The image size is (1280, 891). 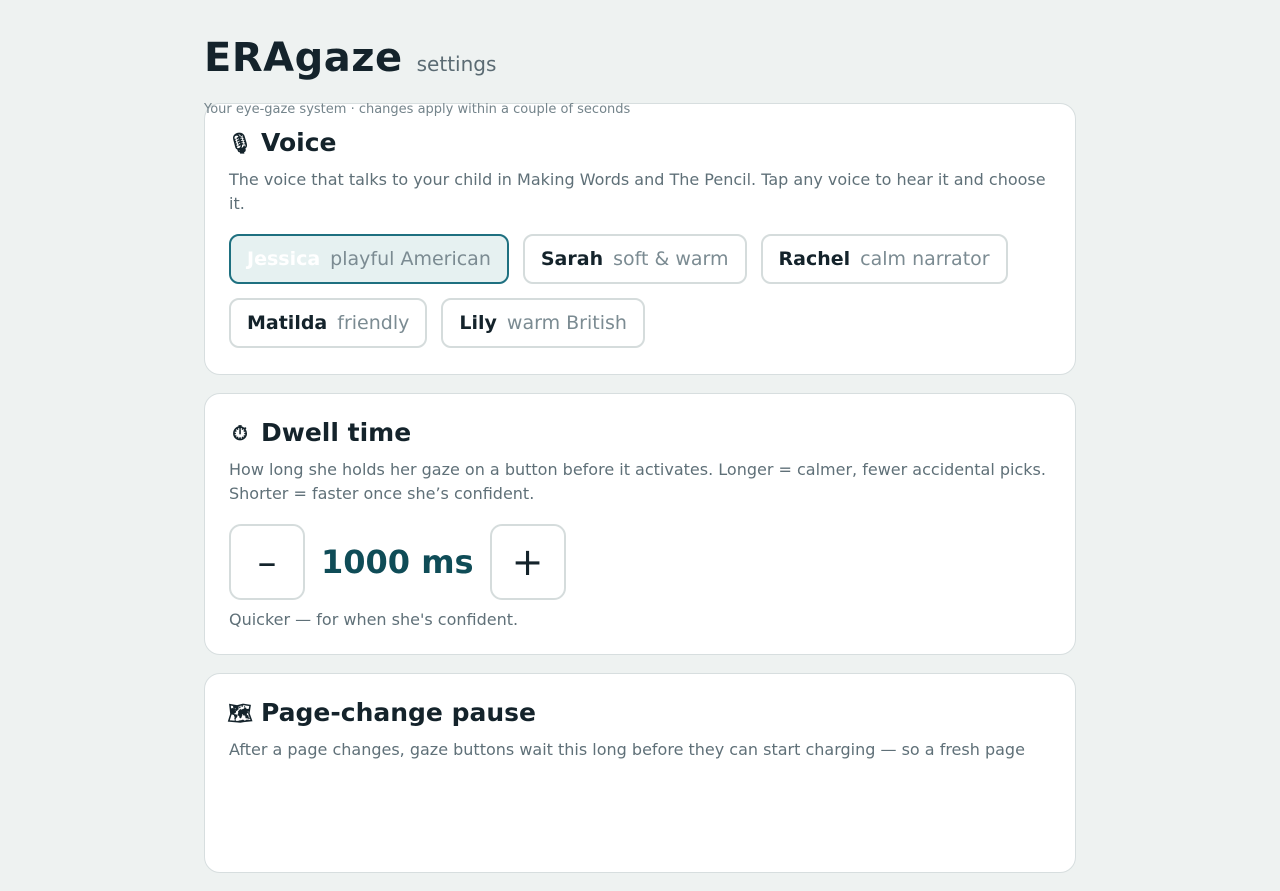 I want to click on microphone-icon: 🎙, so click(x=240, y=143).